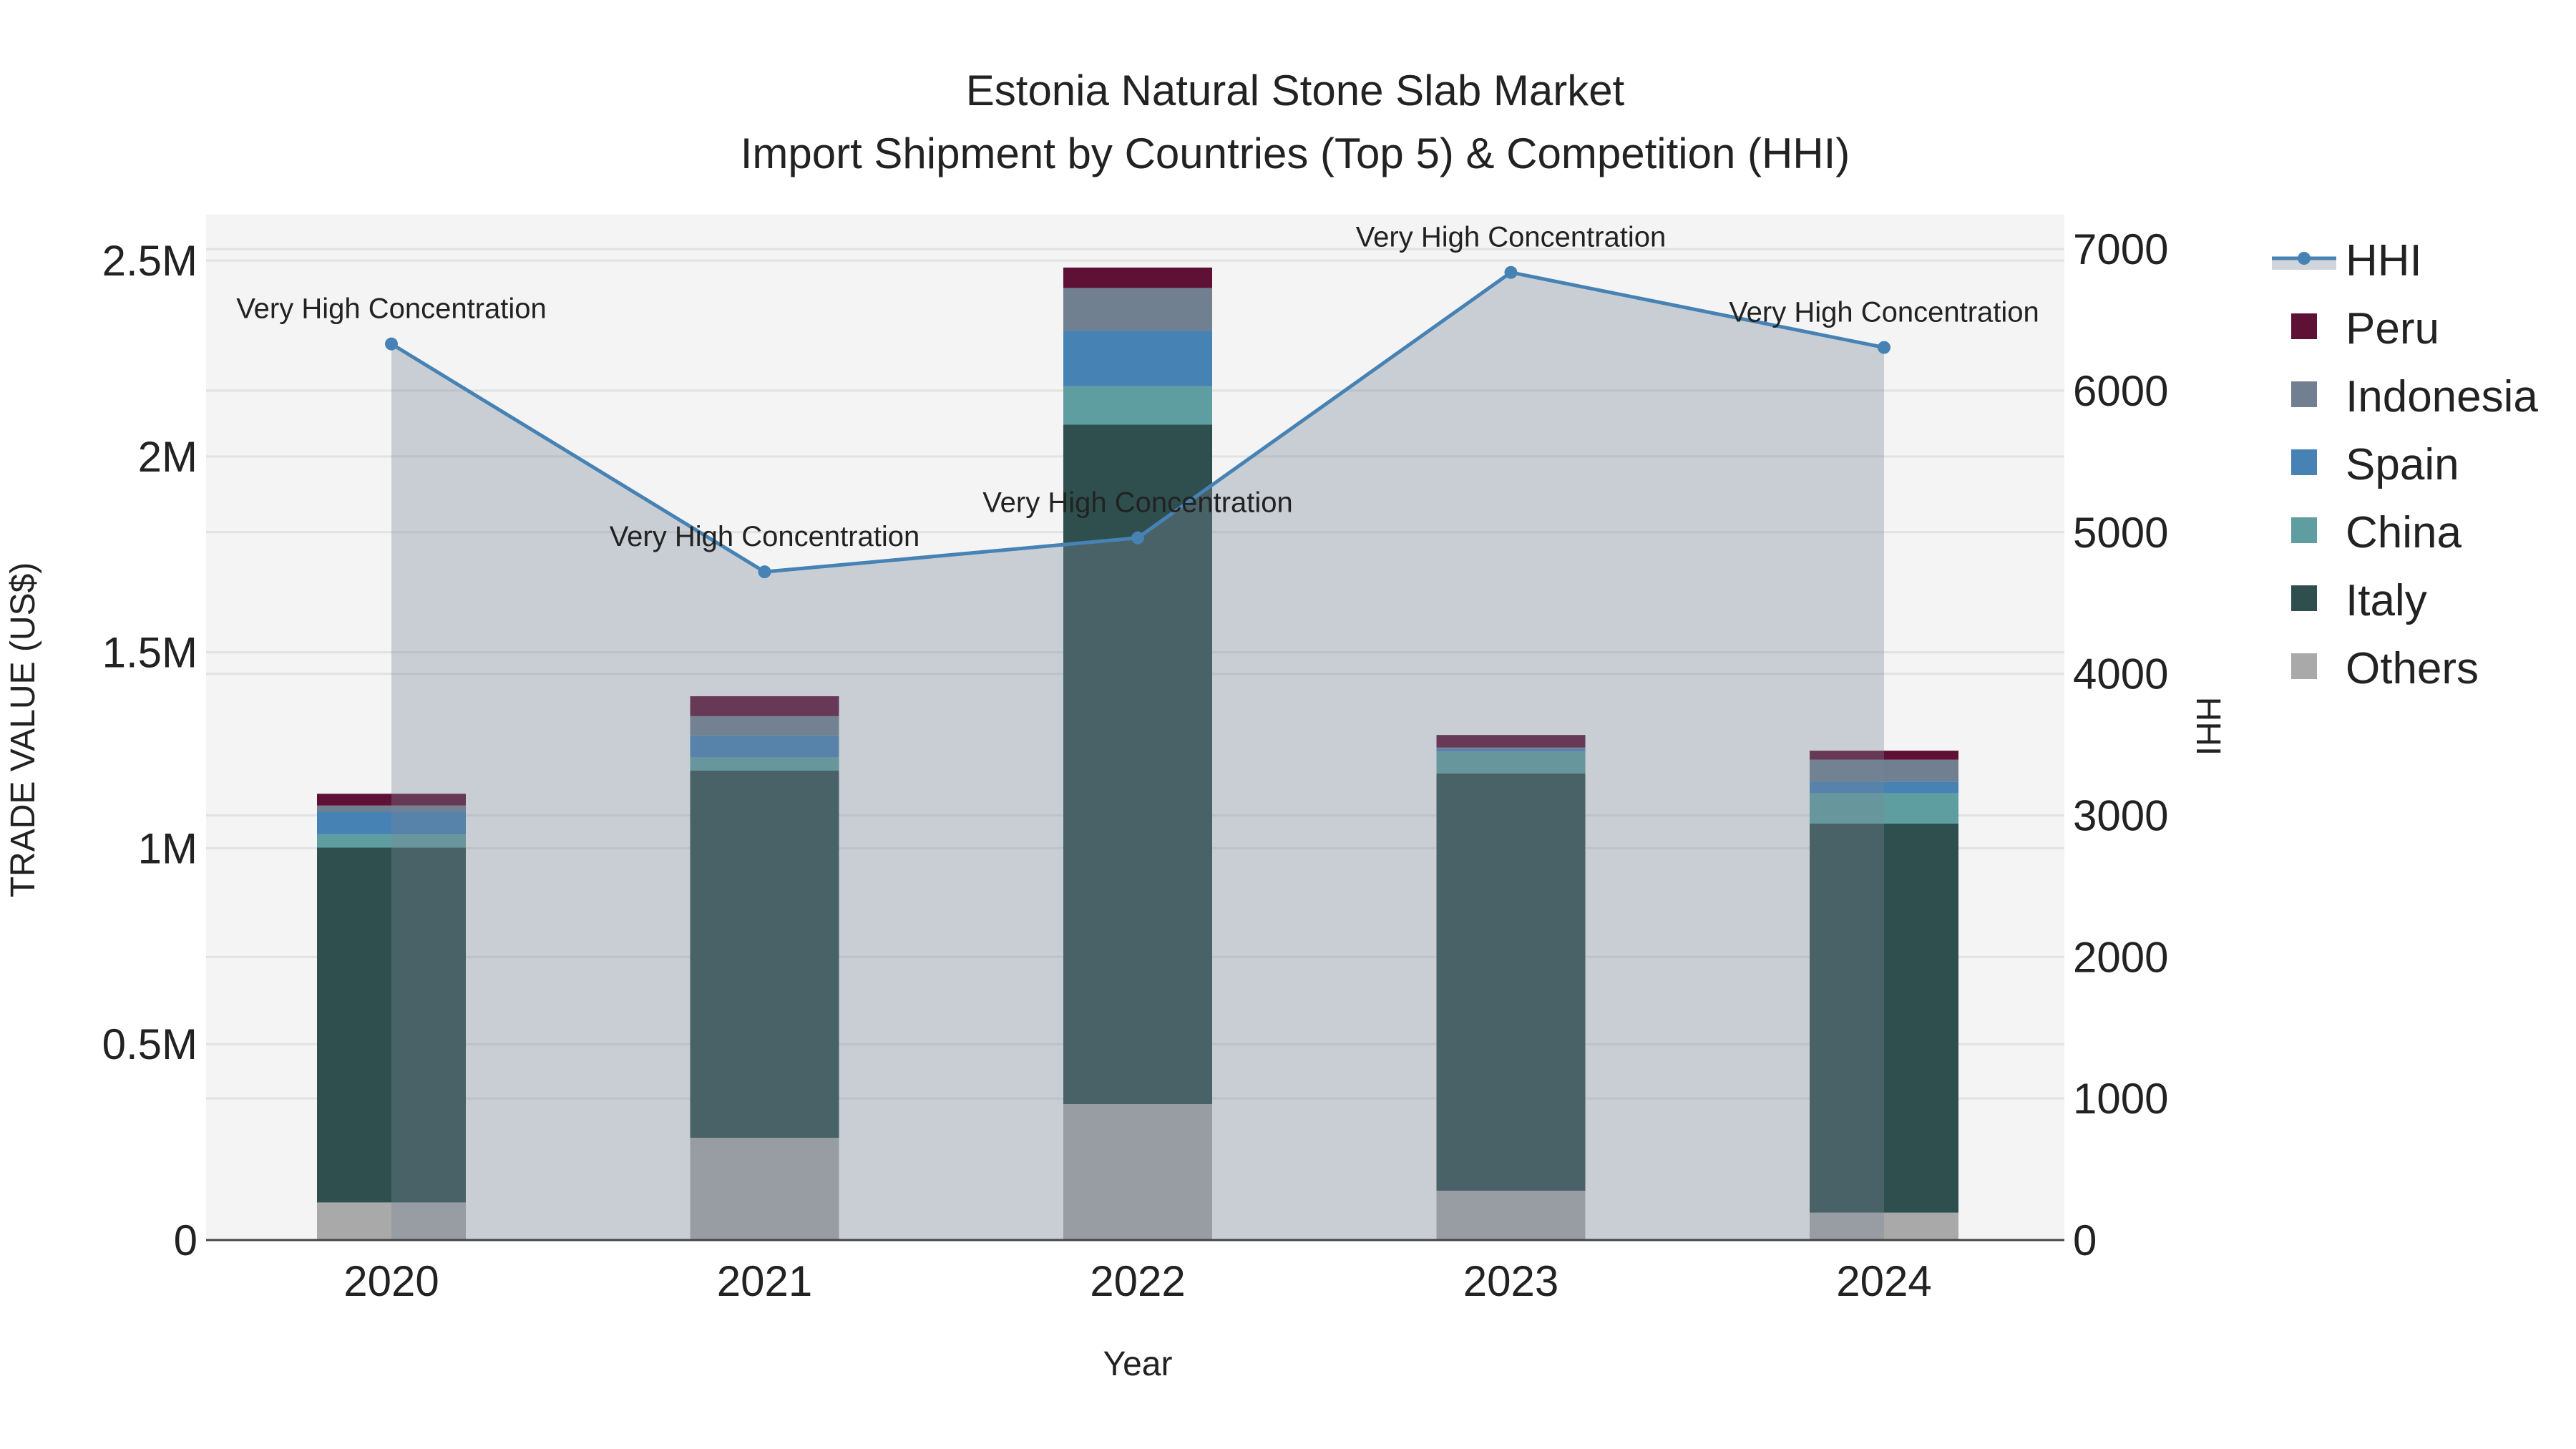 The height and width of the screenshot is (1449, 2576). I want to click on y-axis-title: TRADE VALUE (US$), so click(23, 730).